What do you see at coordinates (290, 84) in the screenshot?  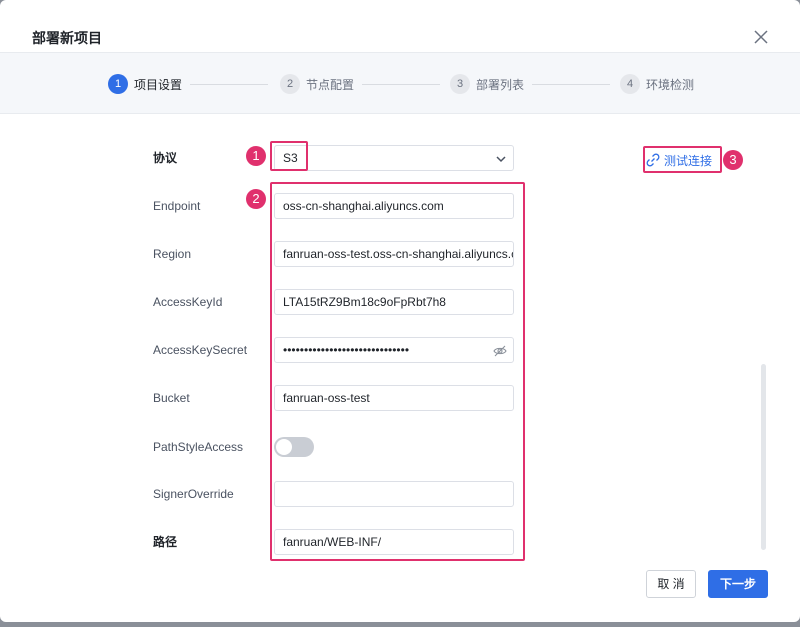 I see `step-number: 2` at bounding box center [290, 84].